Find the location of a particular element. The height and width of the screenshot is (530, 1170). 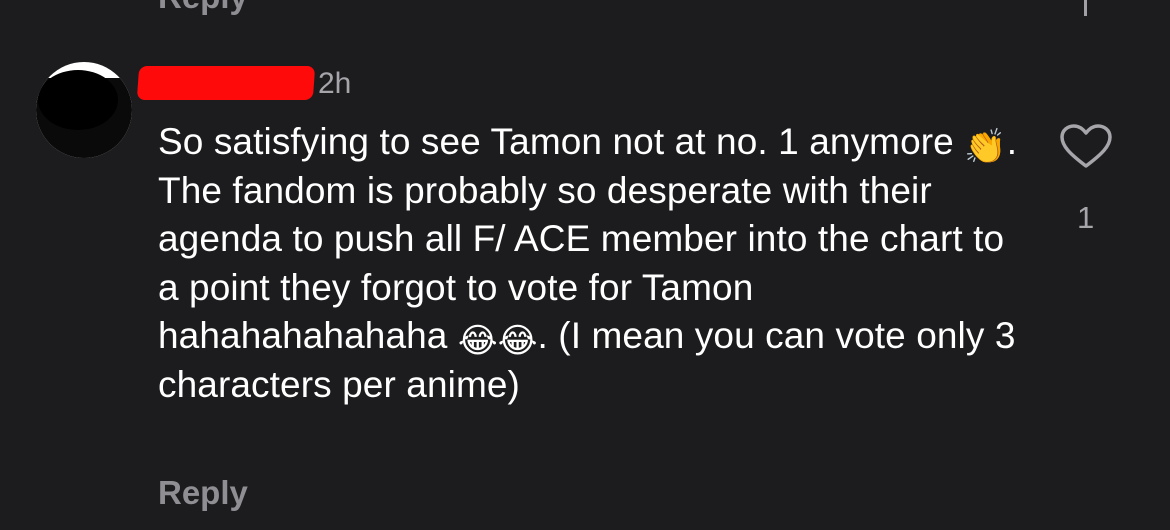

comment-timestamp: 2h is located at coordinates (335, 83).